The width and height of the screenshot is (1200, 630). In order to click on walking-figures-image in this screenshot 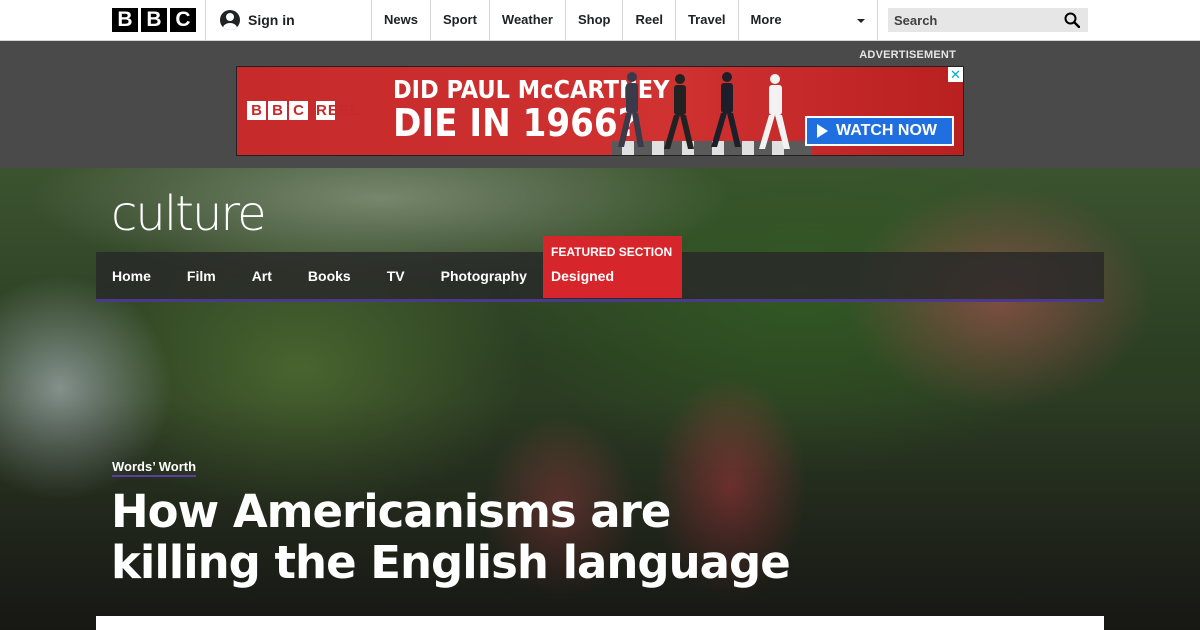, I will do `click(712, 113)`.